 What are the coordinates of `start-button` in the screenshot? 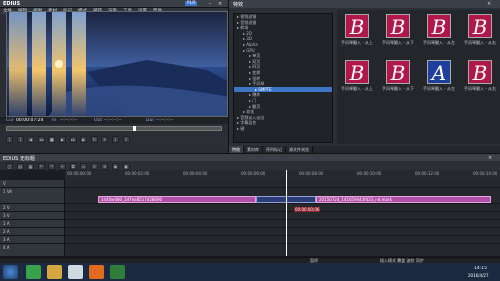 It's located at (10, 272).